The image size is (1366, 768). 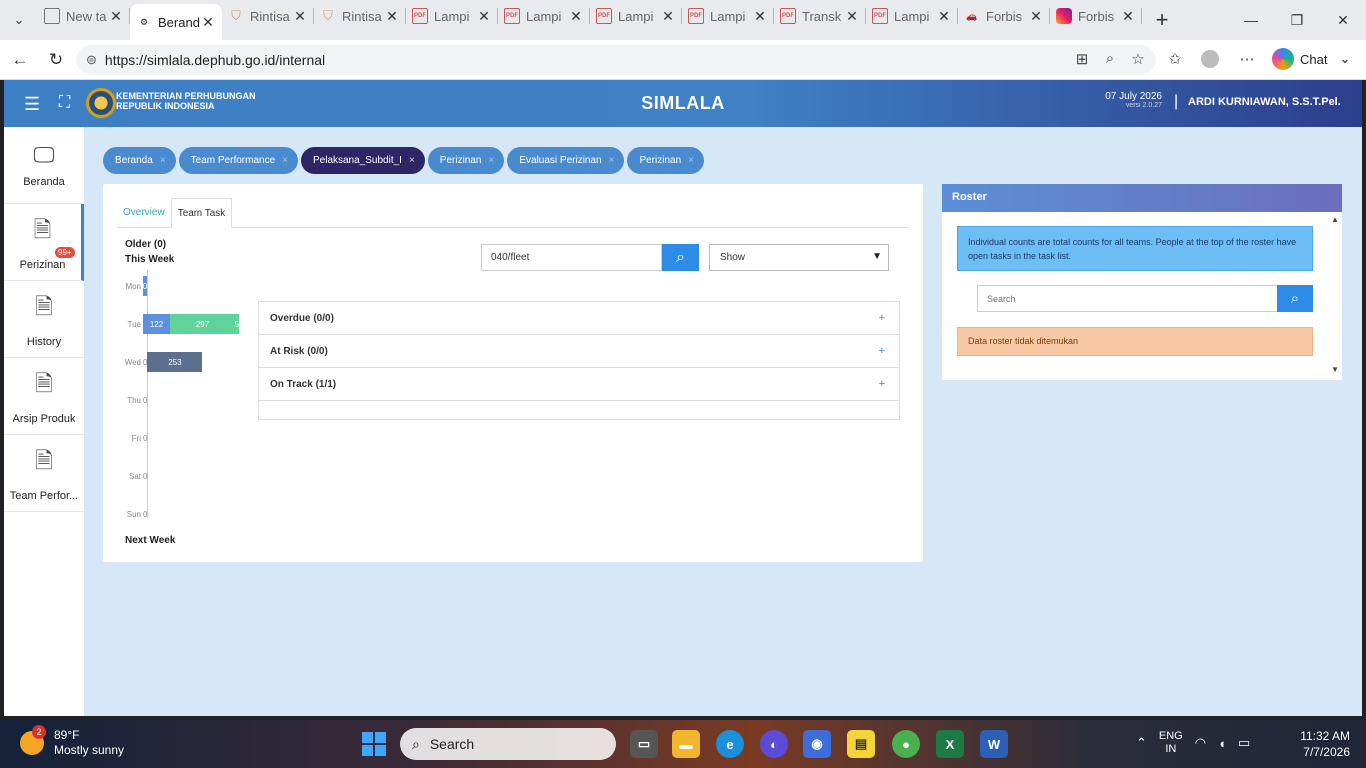 I want to click on browser-tab: PDF Transk ✕, so click(x=820, y=16).